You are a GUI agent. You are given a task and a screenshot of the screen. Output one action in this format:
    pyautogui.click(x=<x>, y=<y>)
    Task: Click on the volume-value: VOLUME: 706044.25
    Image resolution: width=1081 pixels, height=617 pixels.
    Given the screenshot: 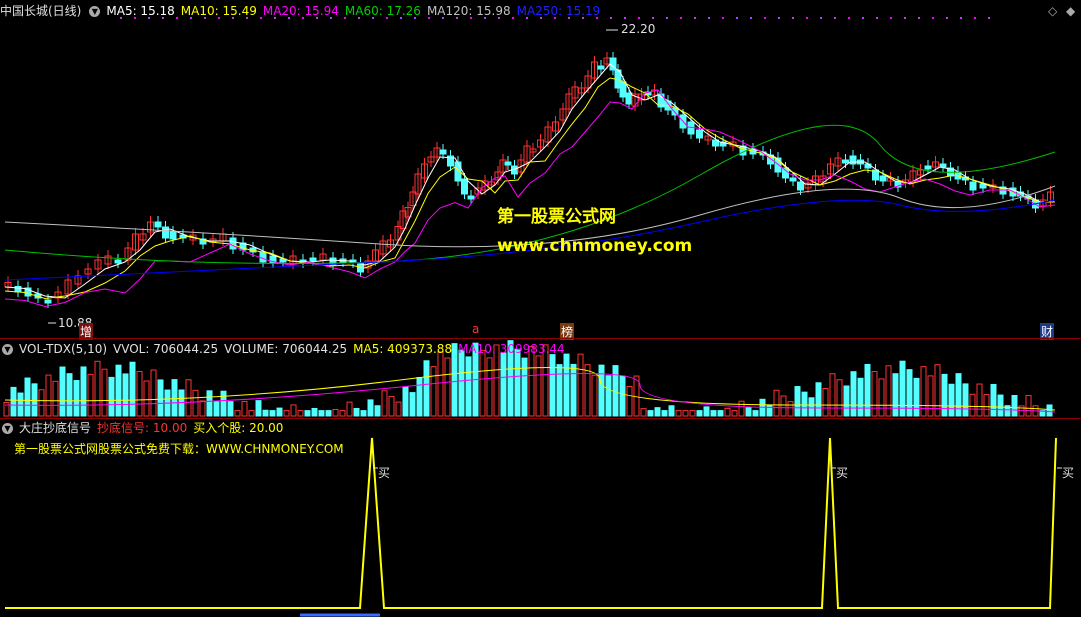 What is the action you would take?
    pyautogui.click(x=286, y=349)
    